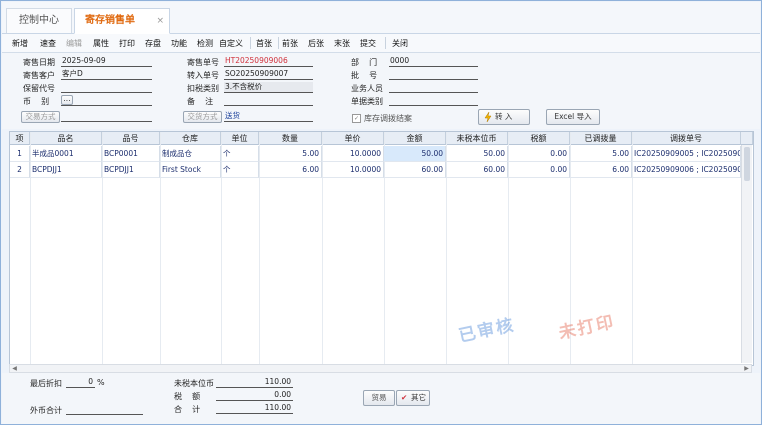  What do you see at coordinates (131, 154) in the screenshot?
I see `cell-code: BCP0001` at bounding box center [131, 154].